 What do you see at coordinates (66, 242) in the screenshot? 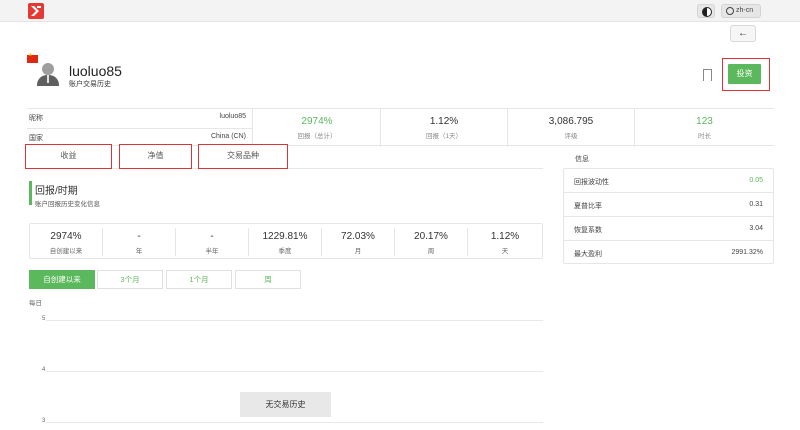
I see `return-since-inception: 2974% 自创建以来` at bounding box center [66, 242].